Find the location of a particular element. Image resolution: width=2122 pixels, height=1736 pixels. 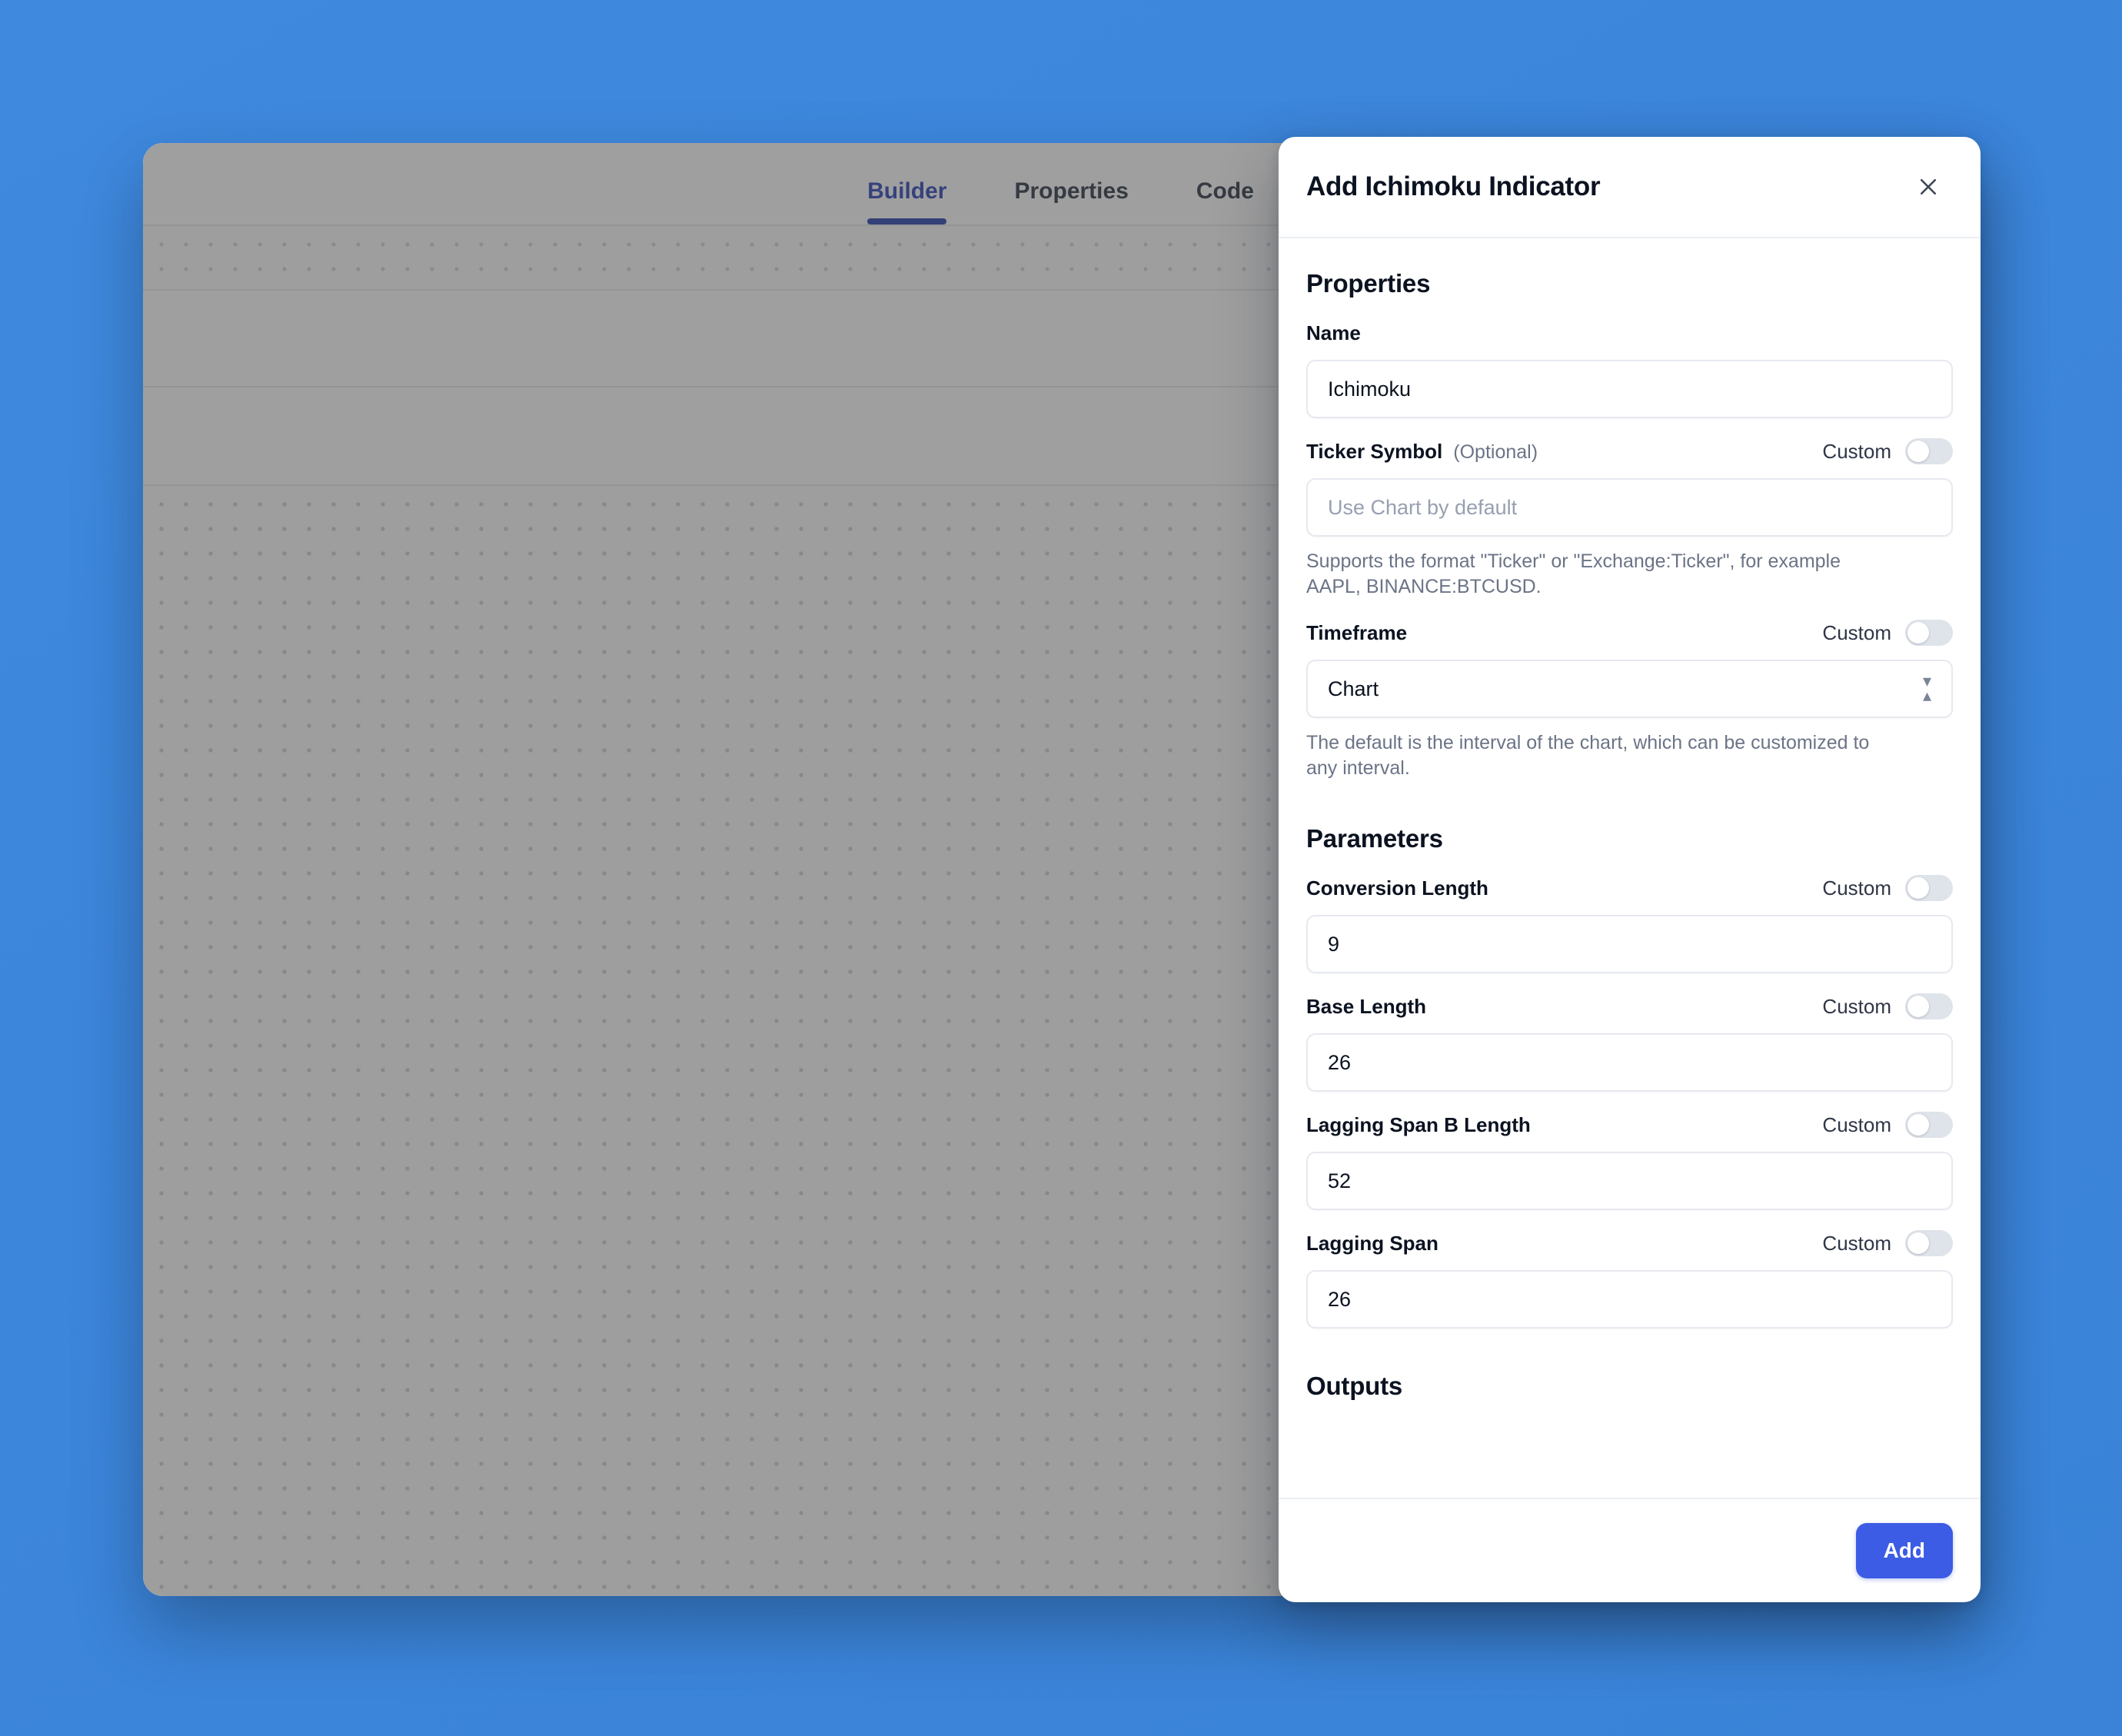

base-length-custom-toggle is located at coordinates (1929, 1006).